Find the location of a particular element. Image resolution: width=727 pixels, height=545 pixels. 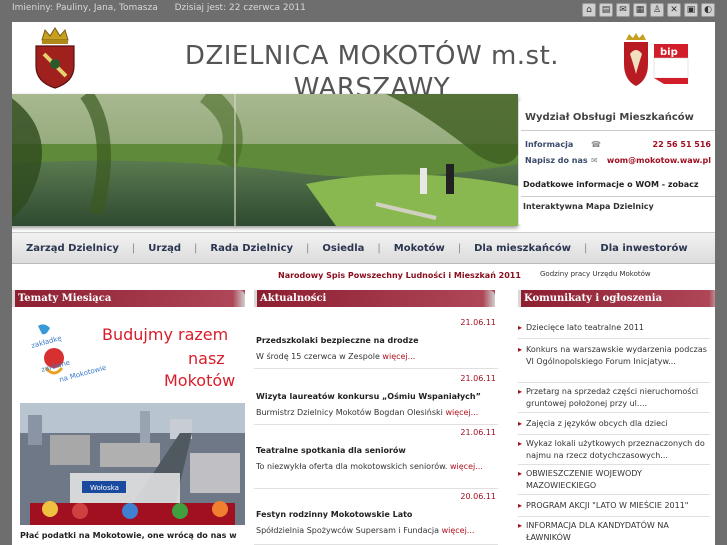

tools-icon: ✕ is located at coordinates (674, 10).